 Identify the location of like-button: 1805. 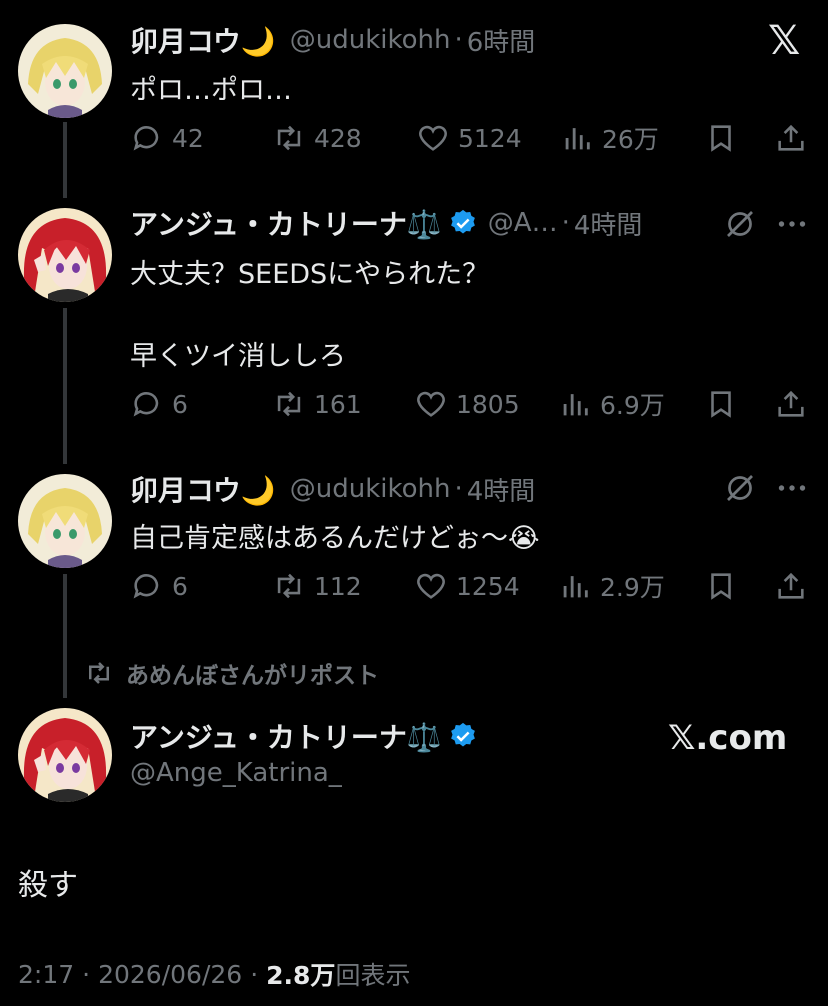
(467, 404).